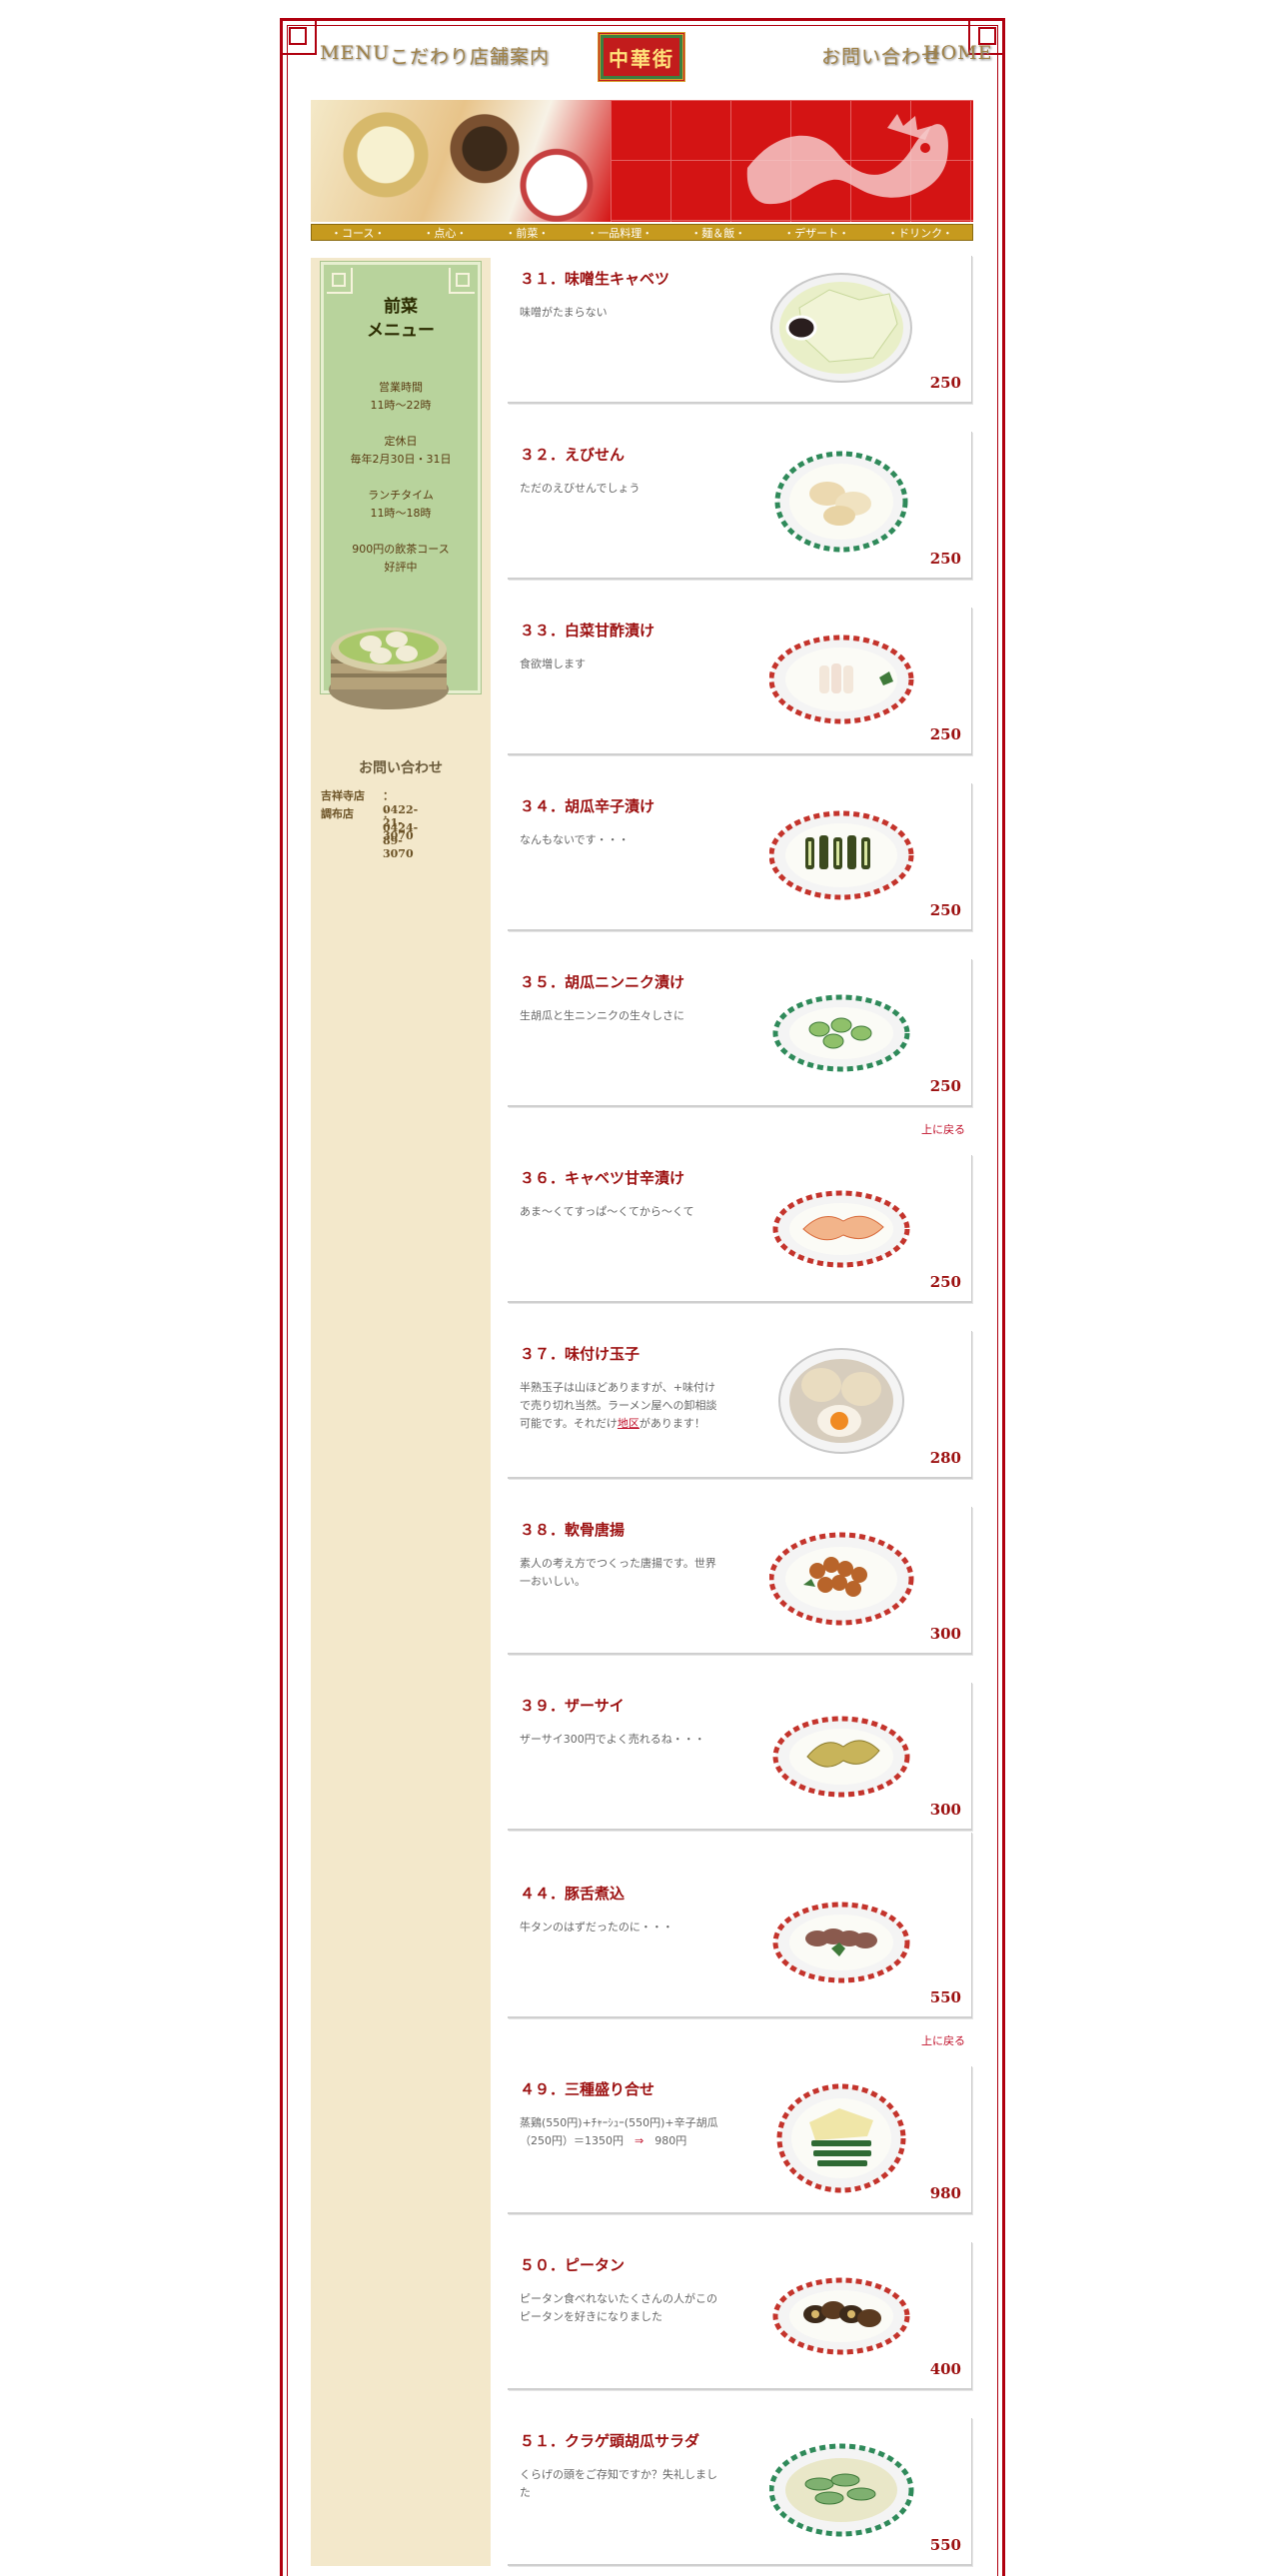  I want to click on item-description: なんもないです・・・, so click(575, 839).